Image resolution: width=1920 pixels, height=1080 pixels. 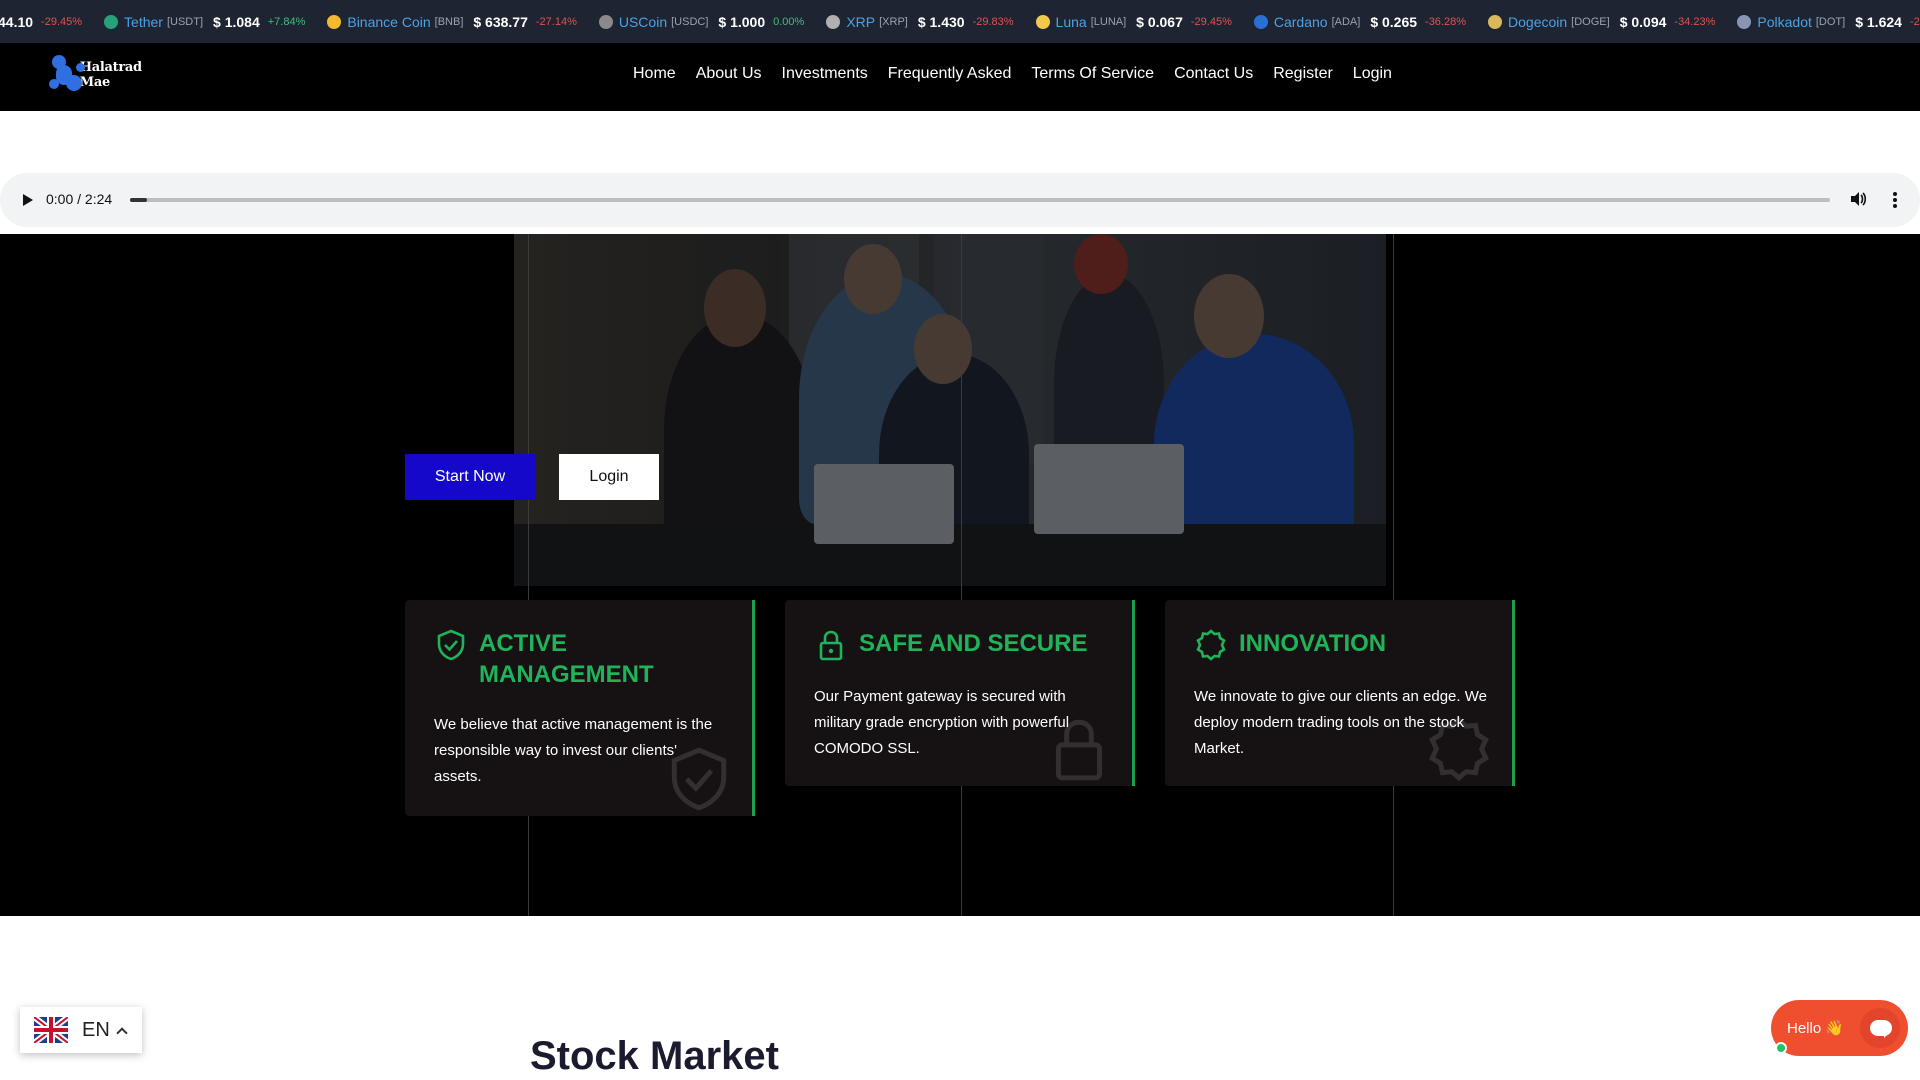 I want to click on ticker-item: Dogecoin [DOGE] $ 0.094 -34.23%, so click(x=1601, y=22).